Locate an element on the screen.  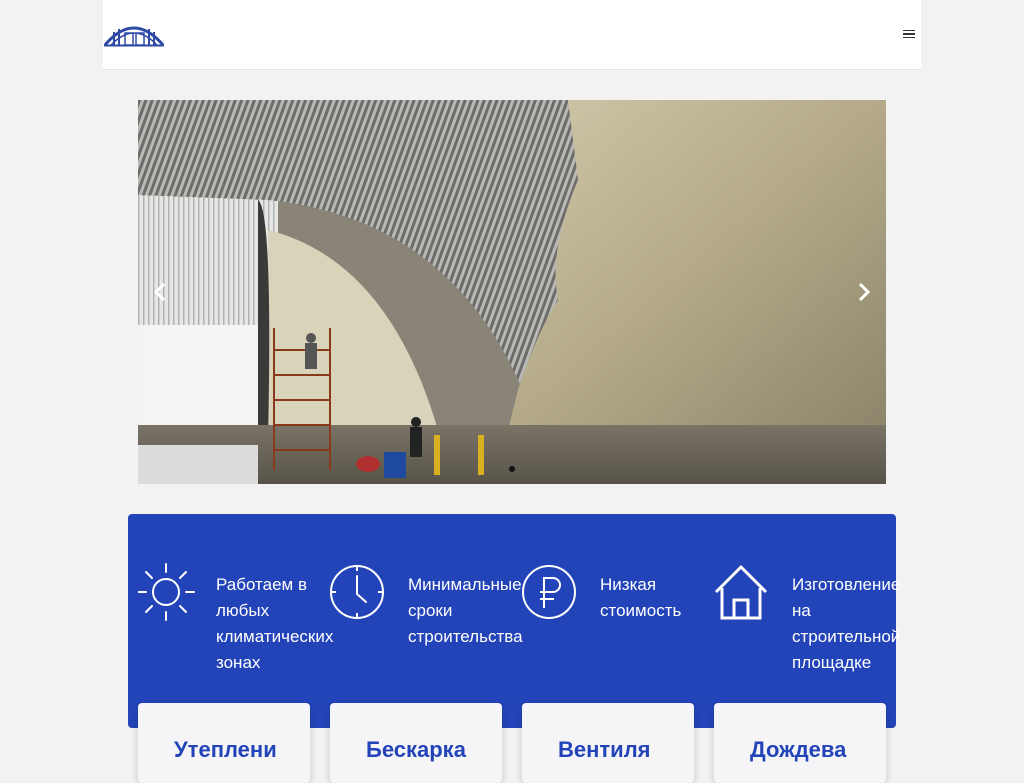
ruble-icon is located at coordinates (552, 592).